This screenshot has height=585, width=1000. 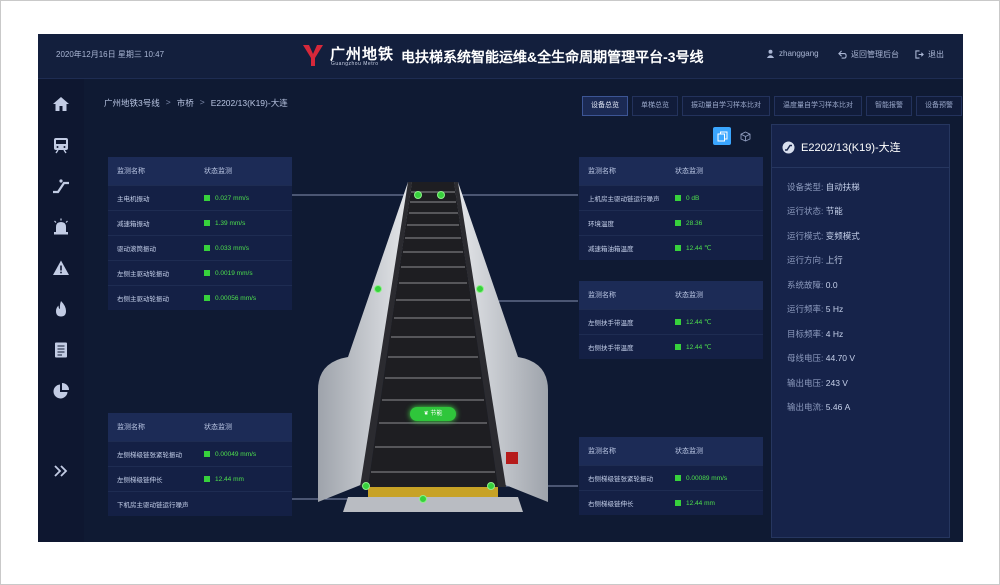 I want to click on energy-saving-status-button: ❦ 节能, so click(x=433, y=414).